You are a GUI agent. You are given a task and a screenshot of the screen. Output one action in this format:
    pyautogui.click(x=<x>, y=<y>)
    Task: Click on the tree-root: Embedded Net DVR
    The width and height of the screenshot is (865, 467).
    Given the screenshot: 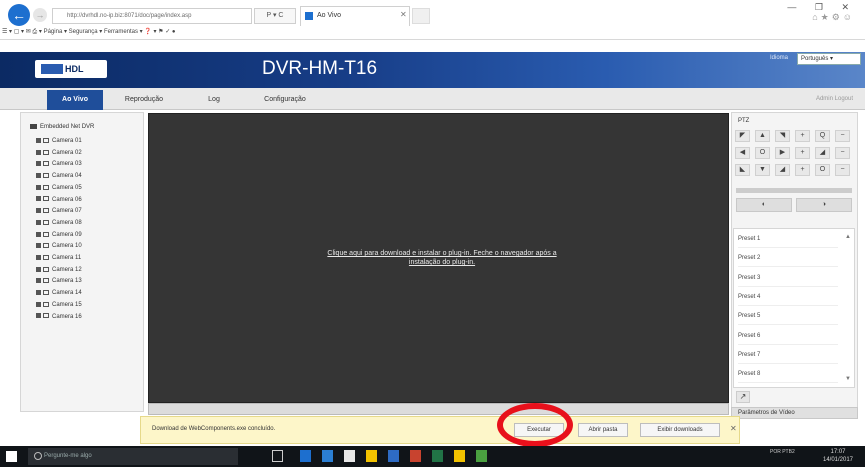 What is the action you would take?
    pyautogui.click(x=62, y=127)
    